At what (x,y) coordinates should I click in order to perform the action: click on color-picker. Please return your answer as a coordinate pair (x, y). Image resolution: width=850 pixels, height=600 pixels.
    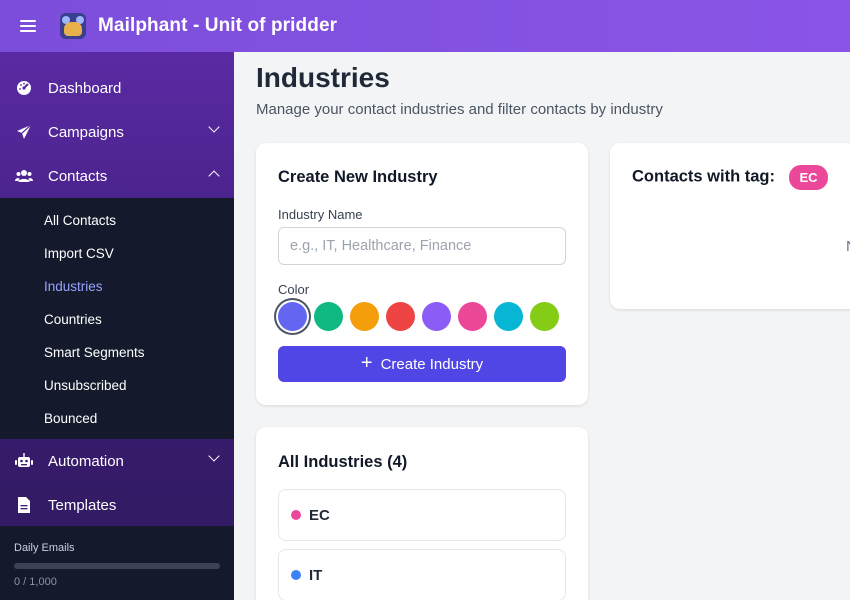
    Looking at the image, I should click on (418, 316).